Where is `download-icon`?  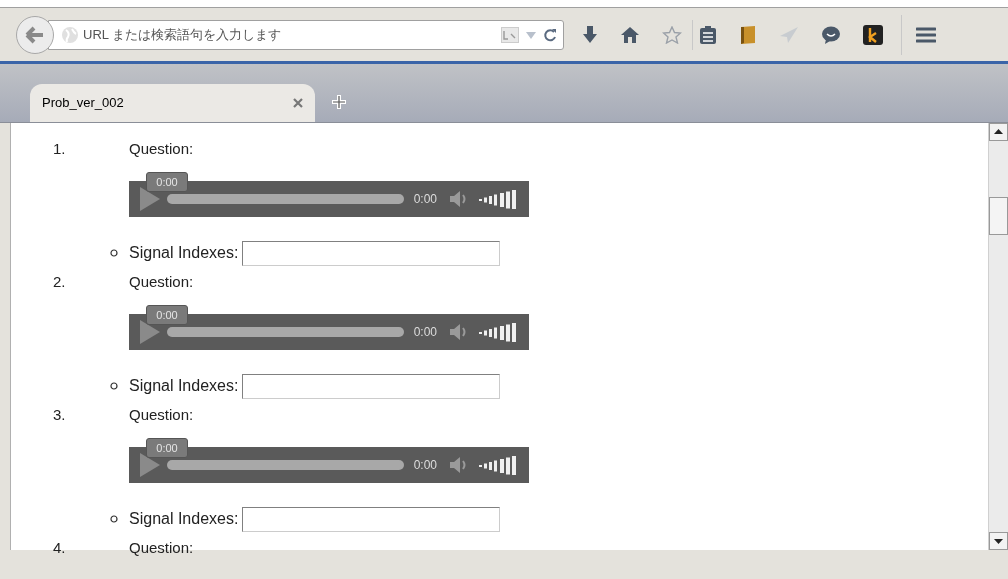
download-icon is located at coordinates (590, 34).